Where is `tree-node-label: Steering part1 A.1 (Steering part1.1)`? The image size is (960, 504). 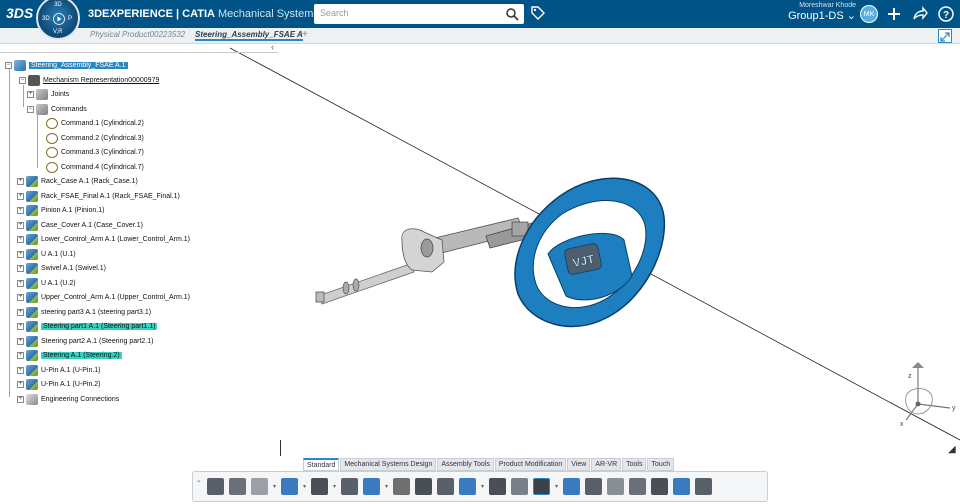
tree-node-label: Steering part1 A.1 (Steering part1.1) is located at coordinates (99, 326).